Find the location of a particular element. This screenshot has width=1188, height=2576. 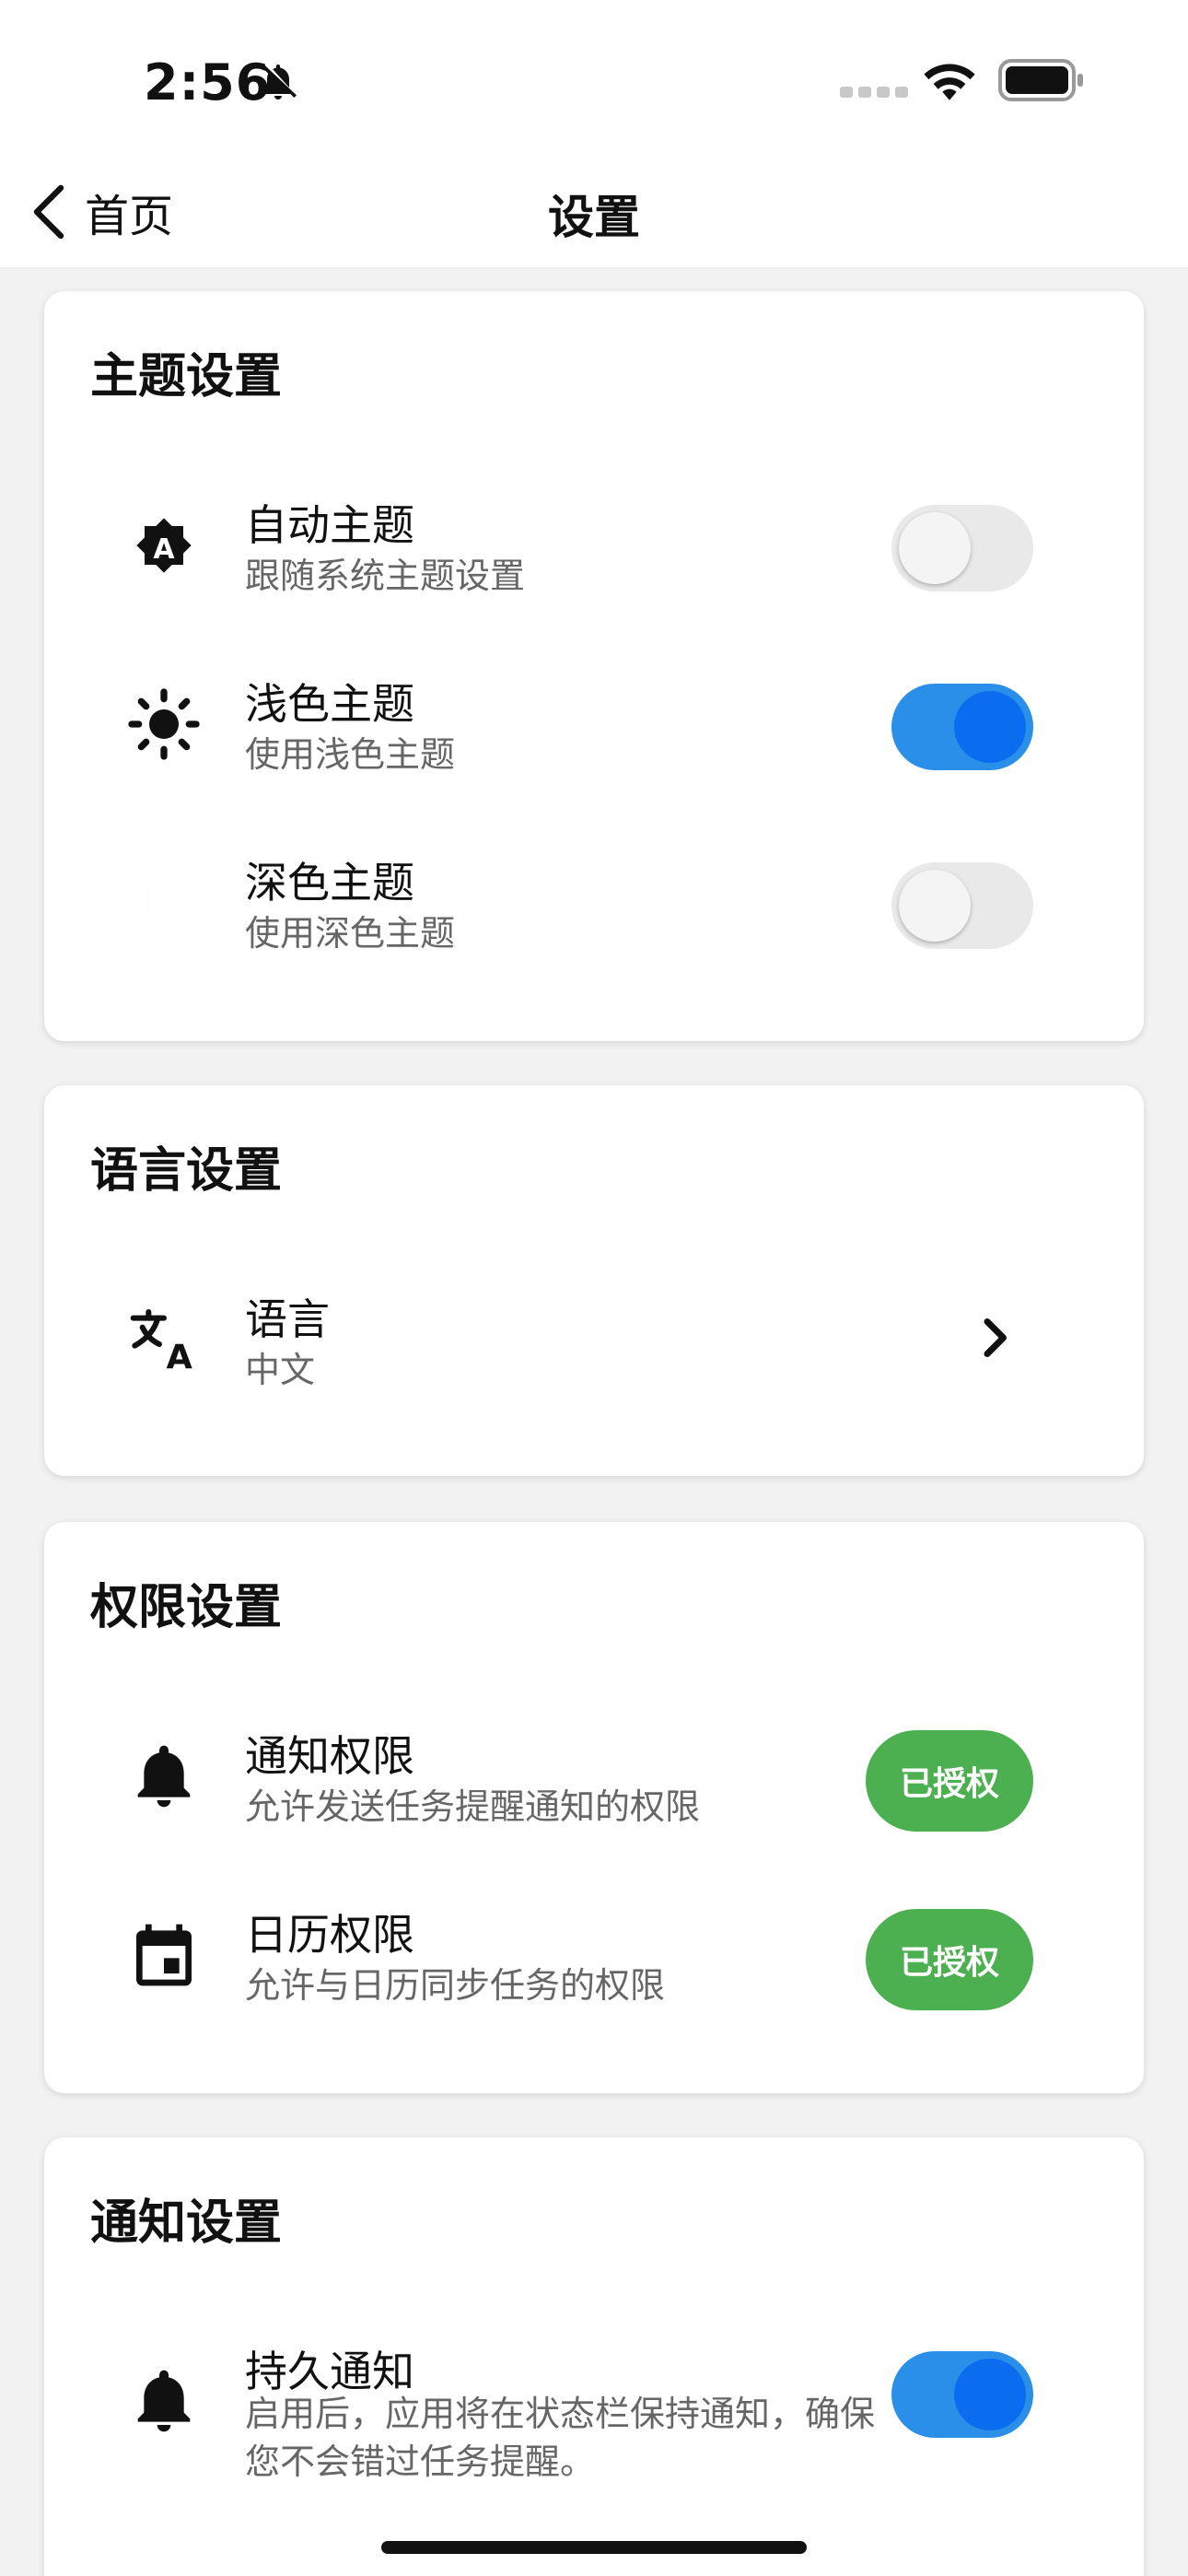

status-time: 2:56 is located at coordinates (208, 82).